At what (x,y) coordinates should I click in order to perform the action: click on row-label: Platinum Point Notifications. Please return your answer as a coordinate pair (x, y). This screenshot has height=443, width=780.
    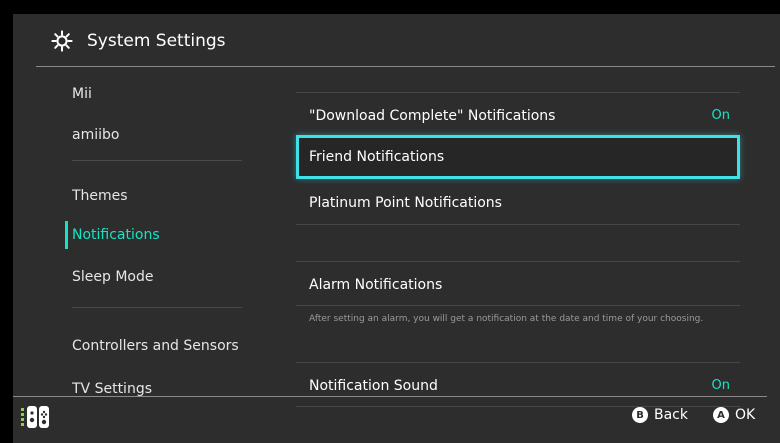
    Looking at the image, I should click on (405, 203).